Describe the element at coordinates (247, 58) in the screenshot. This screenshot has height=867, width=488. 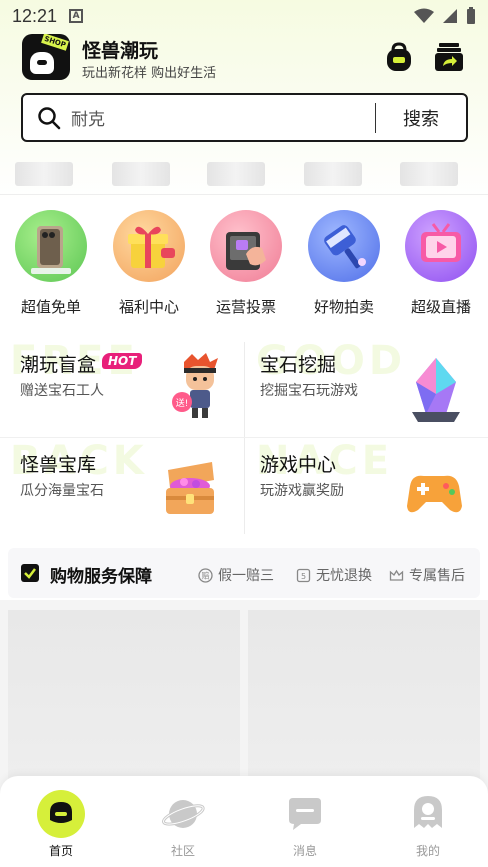
I see `app-header: SHOP 怪兽潮玩 玩出新花样 购出好生活` at that location.